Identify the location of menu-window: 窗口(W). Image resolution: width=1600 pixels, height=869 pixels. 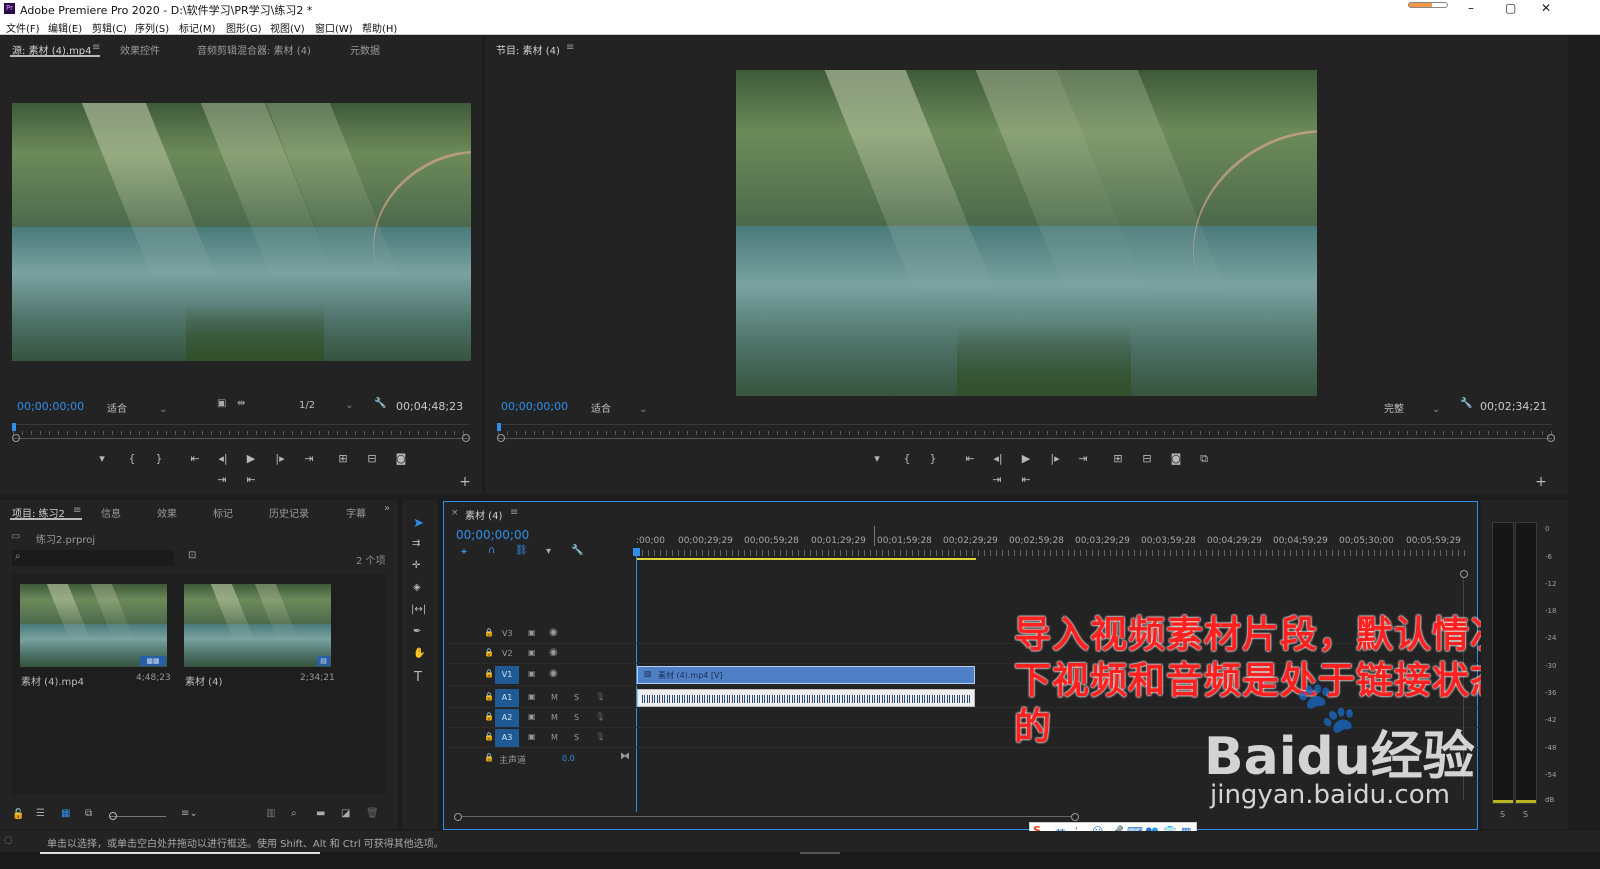
(334, 27).